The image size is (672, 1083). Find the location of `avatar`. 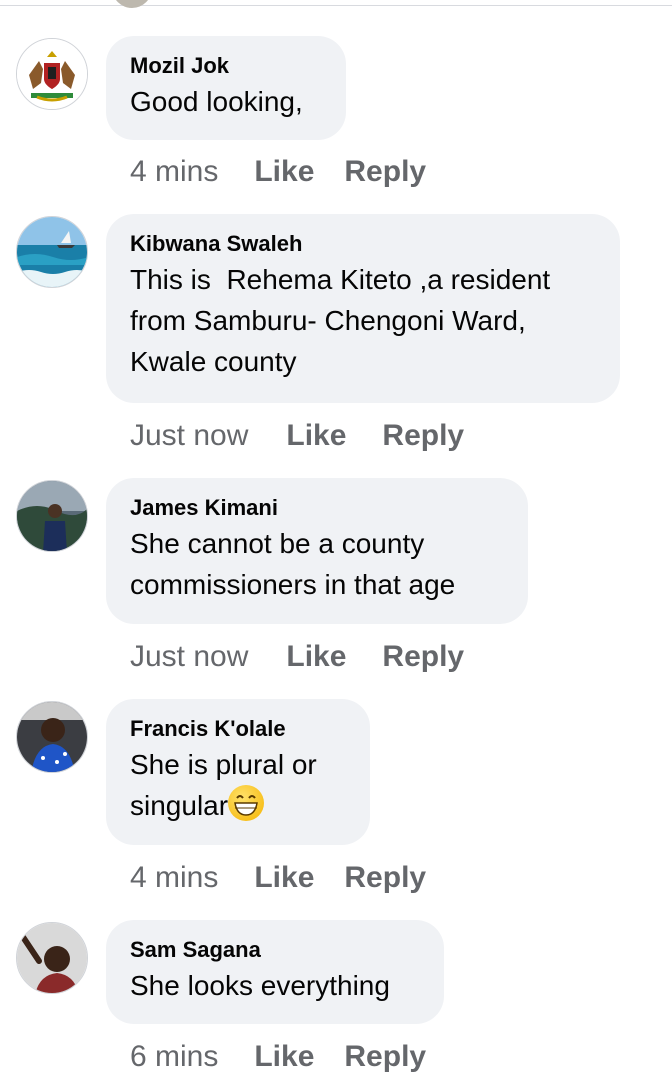

avatar is located at coordinates (132, 4).